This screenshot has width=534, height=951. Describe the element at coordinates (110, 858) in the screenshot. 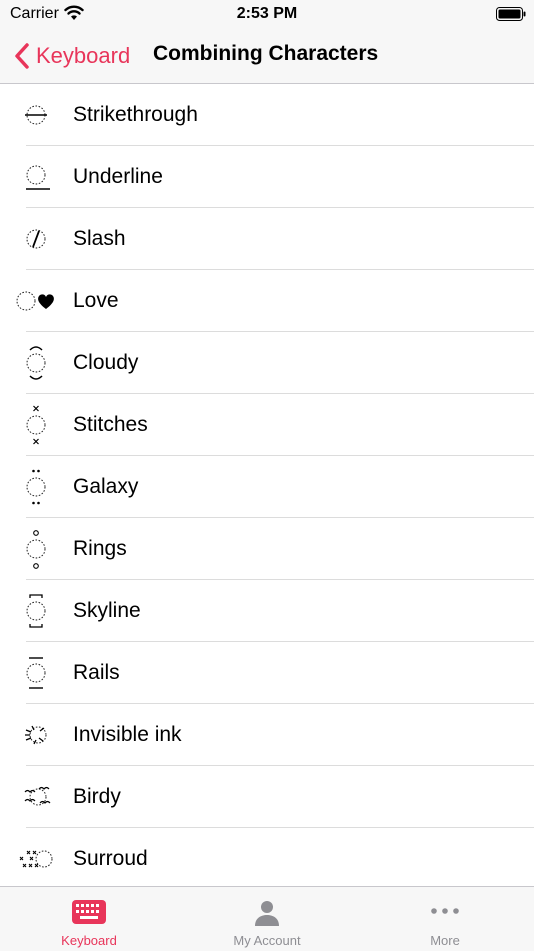

I see `list-item-label: Surroud` at that location.